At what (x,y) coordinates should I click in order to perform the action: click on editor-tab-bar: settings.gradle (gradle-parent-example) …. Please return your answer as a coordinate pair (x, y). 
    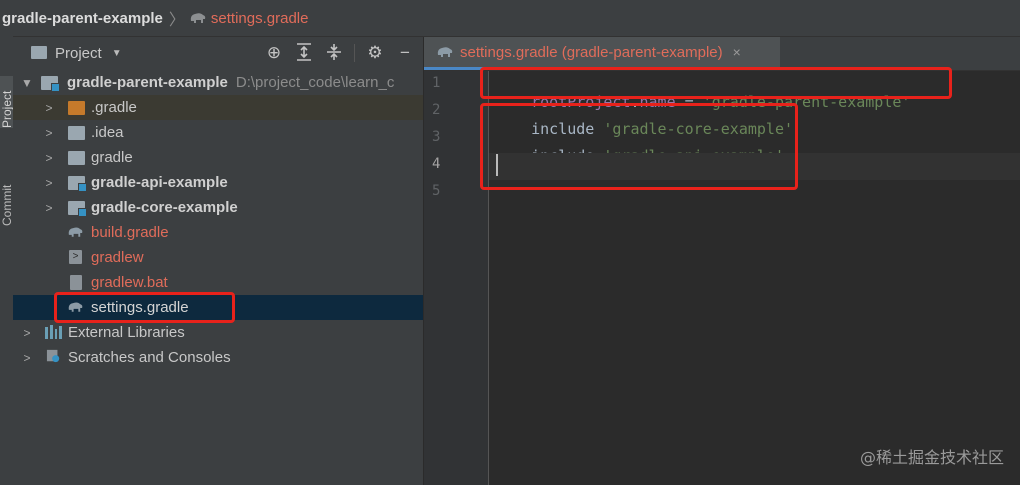
    Looking at the image, I should click on (722, 54).